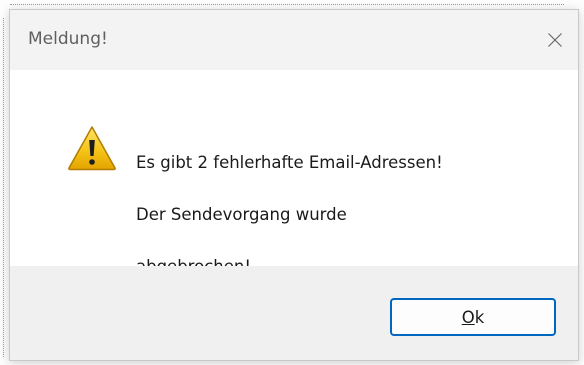 This screenshot has height=365, width=584. What do you see at coordinates (68, 39) in the screenshot?
I see `dialog-title: Meldung!` at bounding box center [68, 39].